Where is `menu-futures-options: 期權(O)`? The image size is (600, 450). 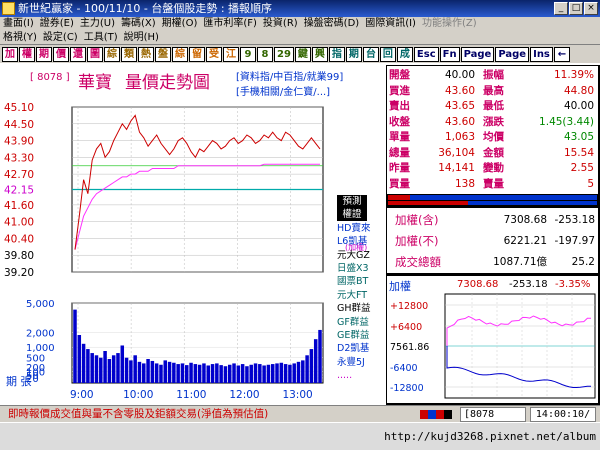
menu-futures-options: 期權(O) is located at coordinates (180, 24).